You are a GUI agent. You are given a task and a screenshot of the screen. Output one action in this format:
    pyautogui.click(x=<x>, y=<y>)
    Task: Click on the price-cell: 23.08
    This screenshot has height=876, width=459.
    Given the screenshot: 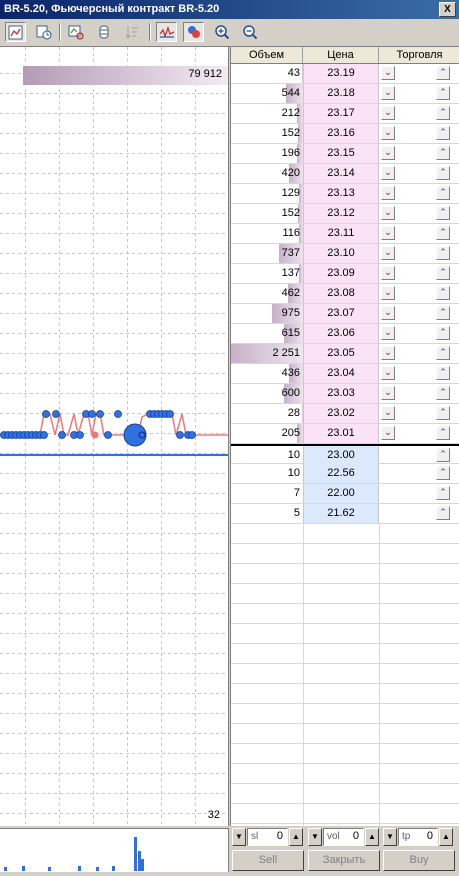 What is the action you would take?
    pyautogui.click(x=341, y=293)
    